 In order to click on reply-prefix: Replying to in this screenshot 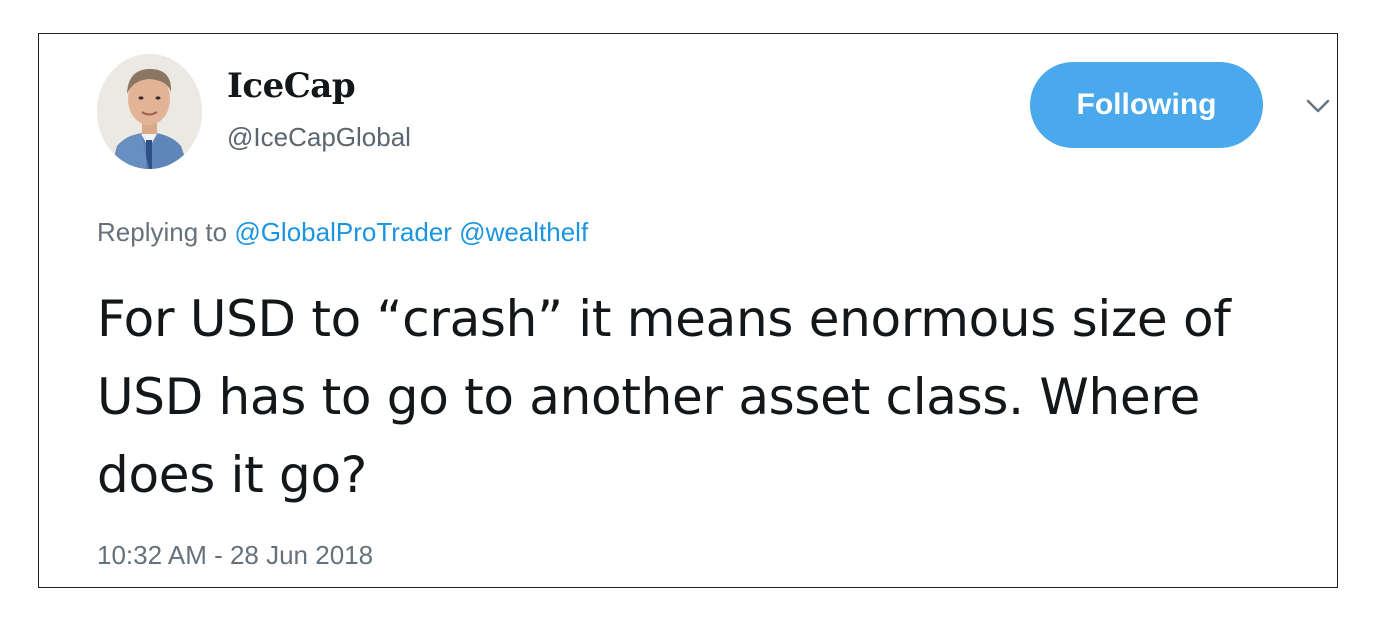, I will do `click(162, 232)`.